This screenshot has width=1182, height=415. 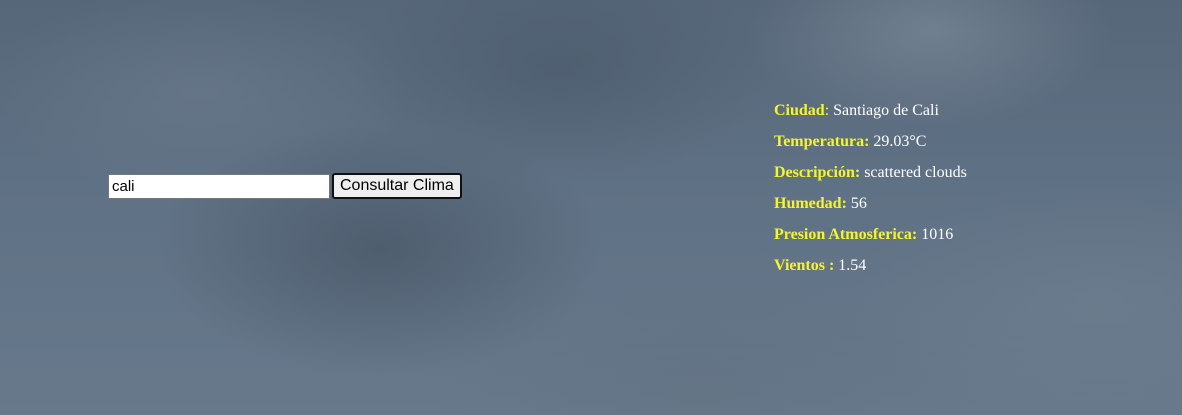 I want to click on pressure-label: Presion Atmosferica:, so click(x=846, y=234).